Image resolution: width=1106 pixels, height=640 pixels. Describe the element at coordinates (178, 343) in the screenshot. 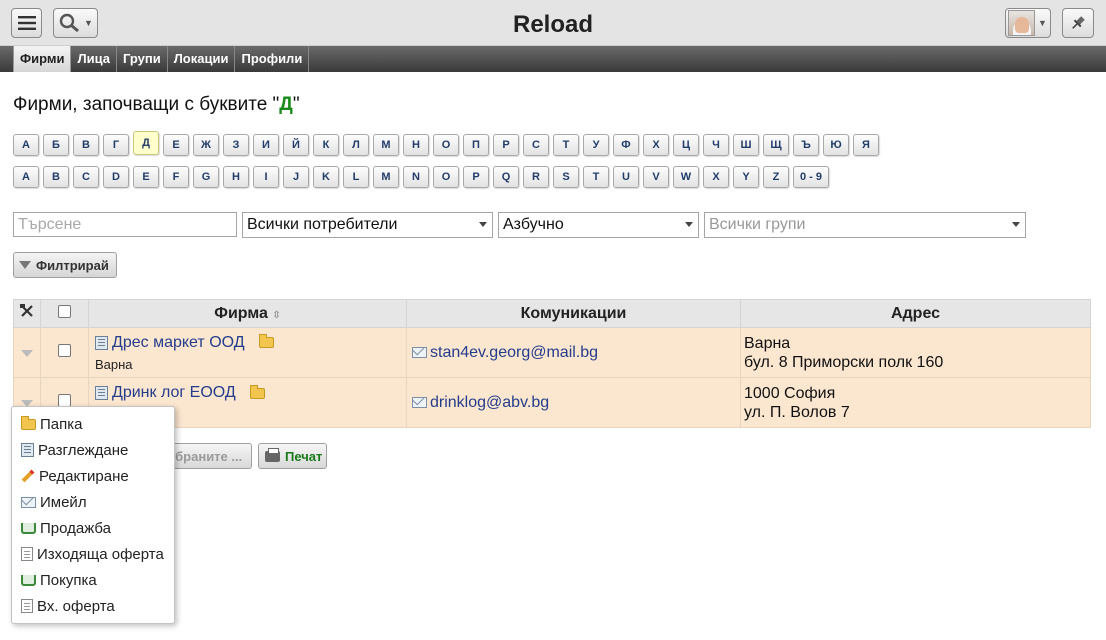

I see `firm-name-link: Дрес маркет ООД` at that location.